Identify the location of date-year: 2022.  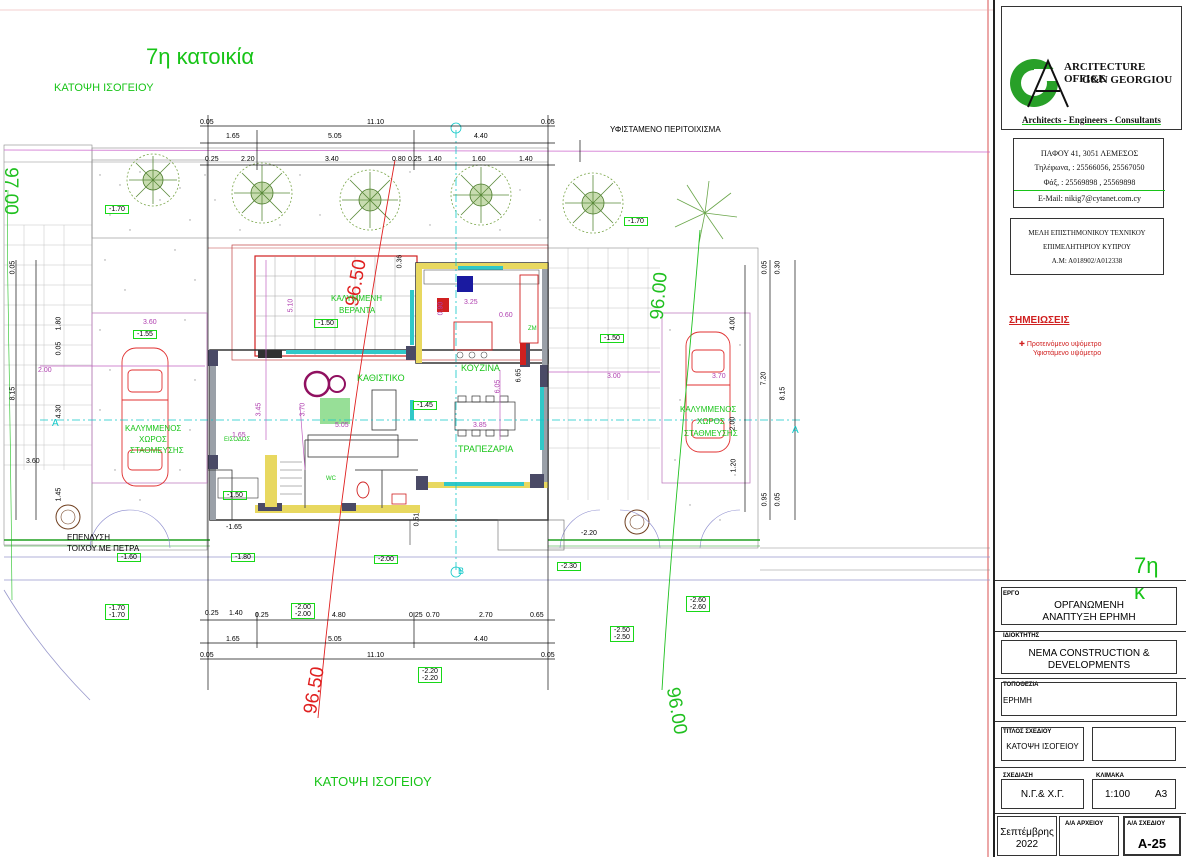
(1027, 844).